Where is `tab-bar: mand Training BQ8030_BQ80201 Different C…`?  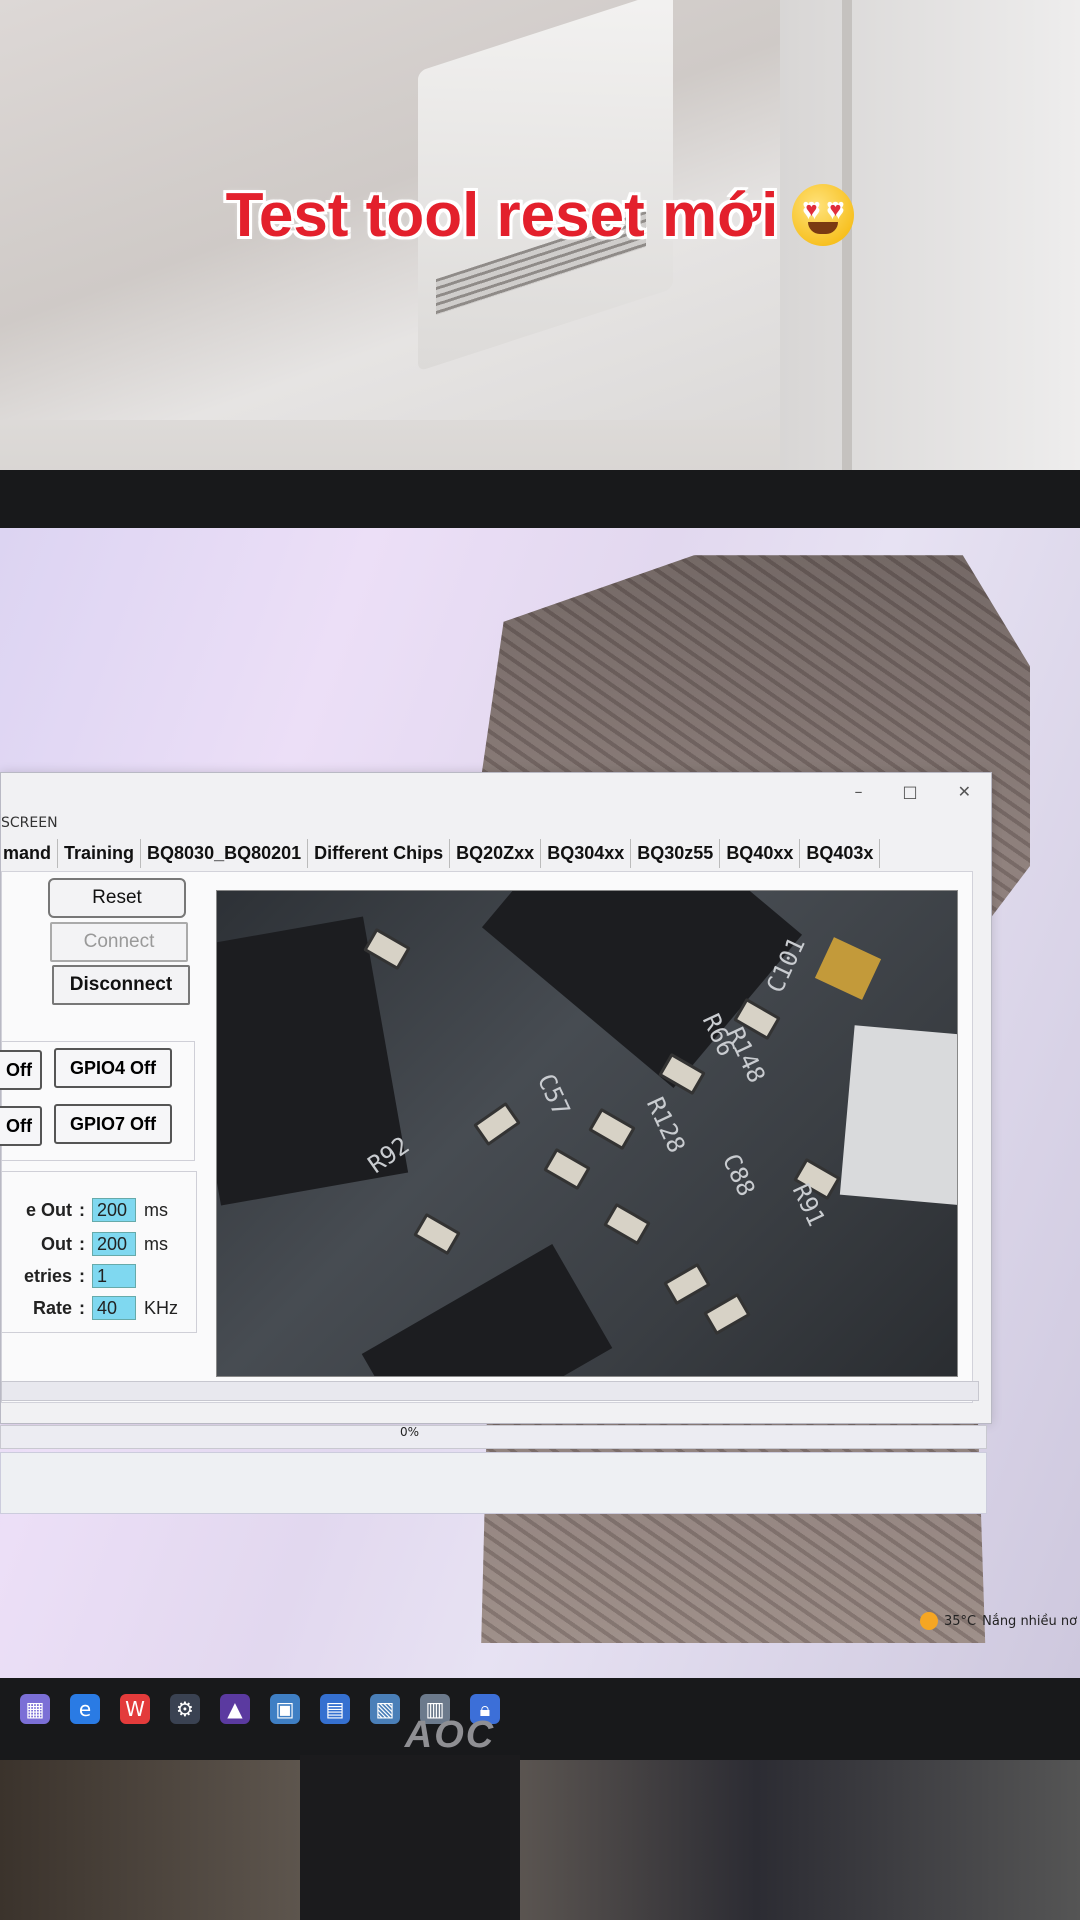 tab-bar: mand Training BQ8030_BQ80201 Different C… is located at coordinates (496, 853).